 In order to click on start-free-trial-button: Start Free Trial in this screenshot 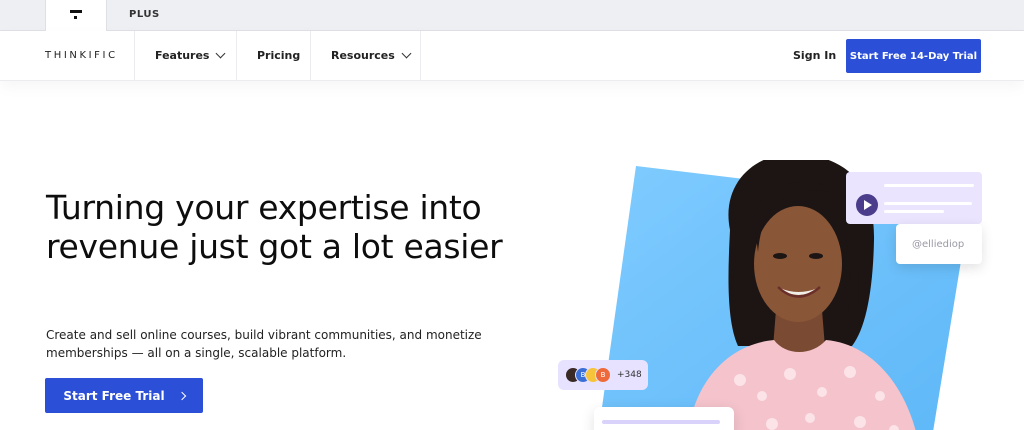, I will do `click(124, 395)`.